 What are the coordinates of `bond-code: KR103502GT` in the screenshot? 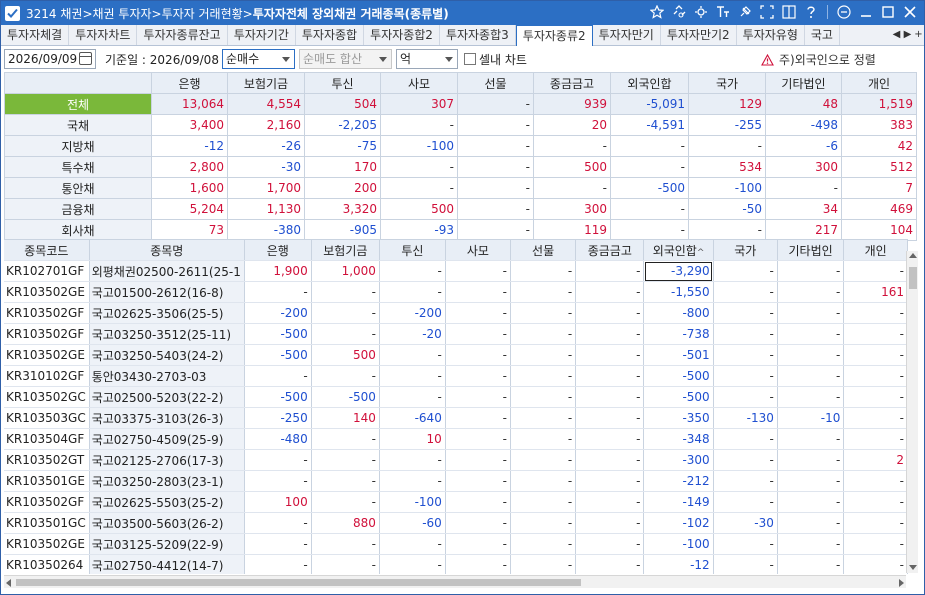 It's located at (47, 460).